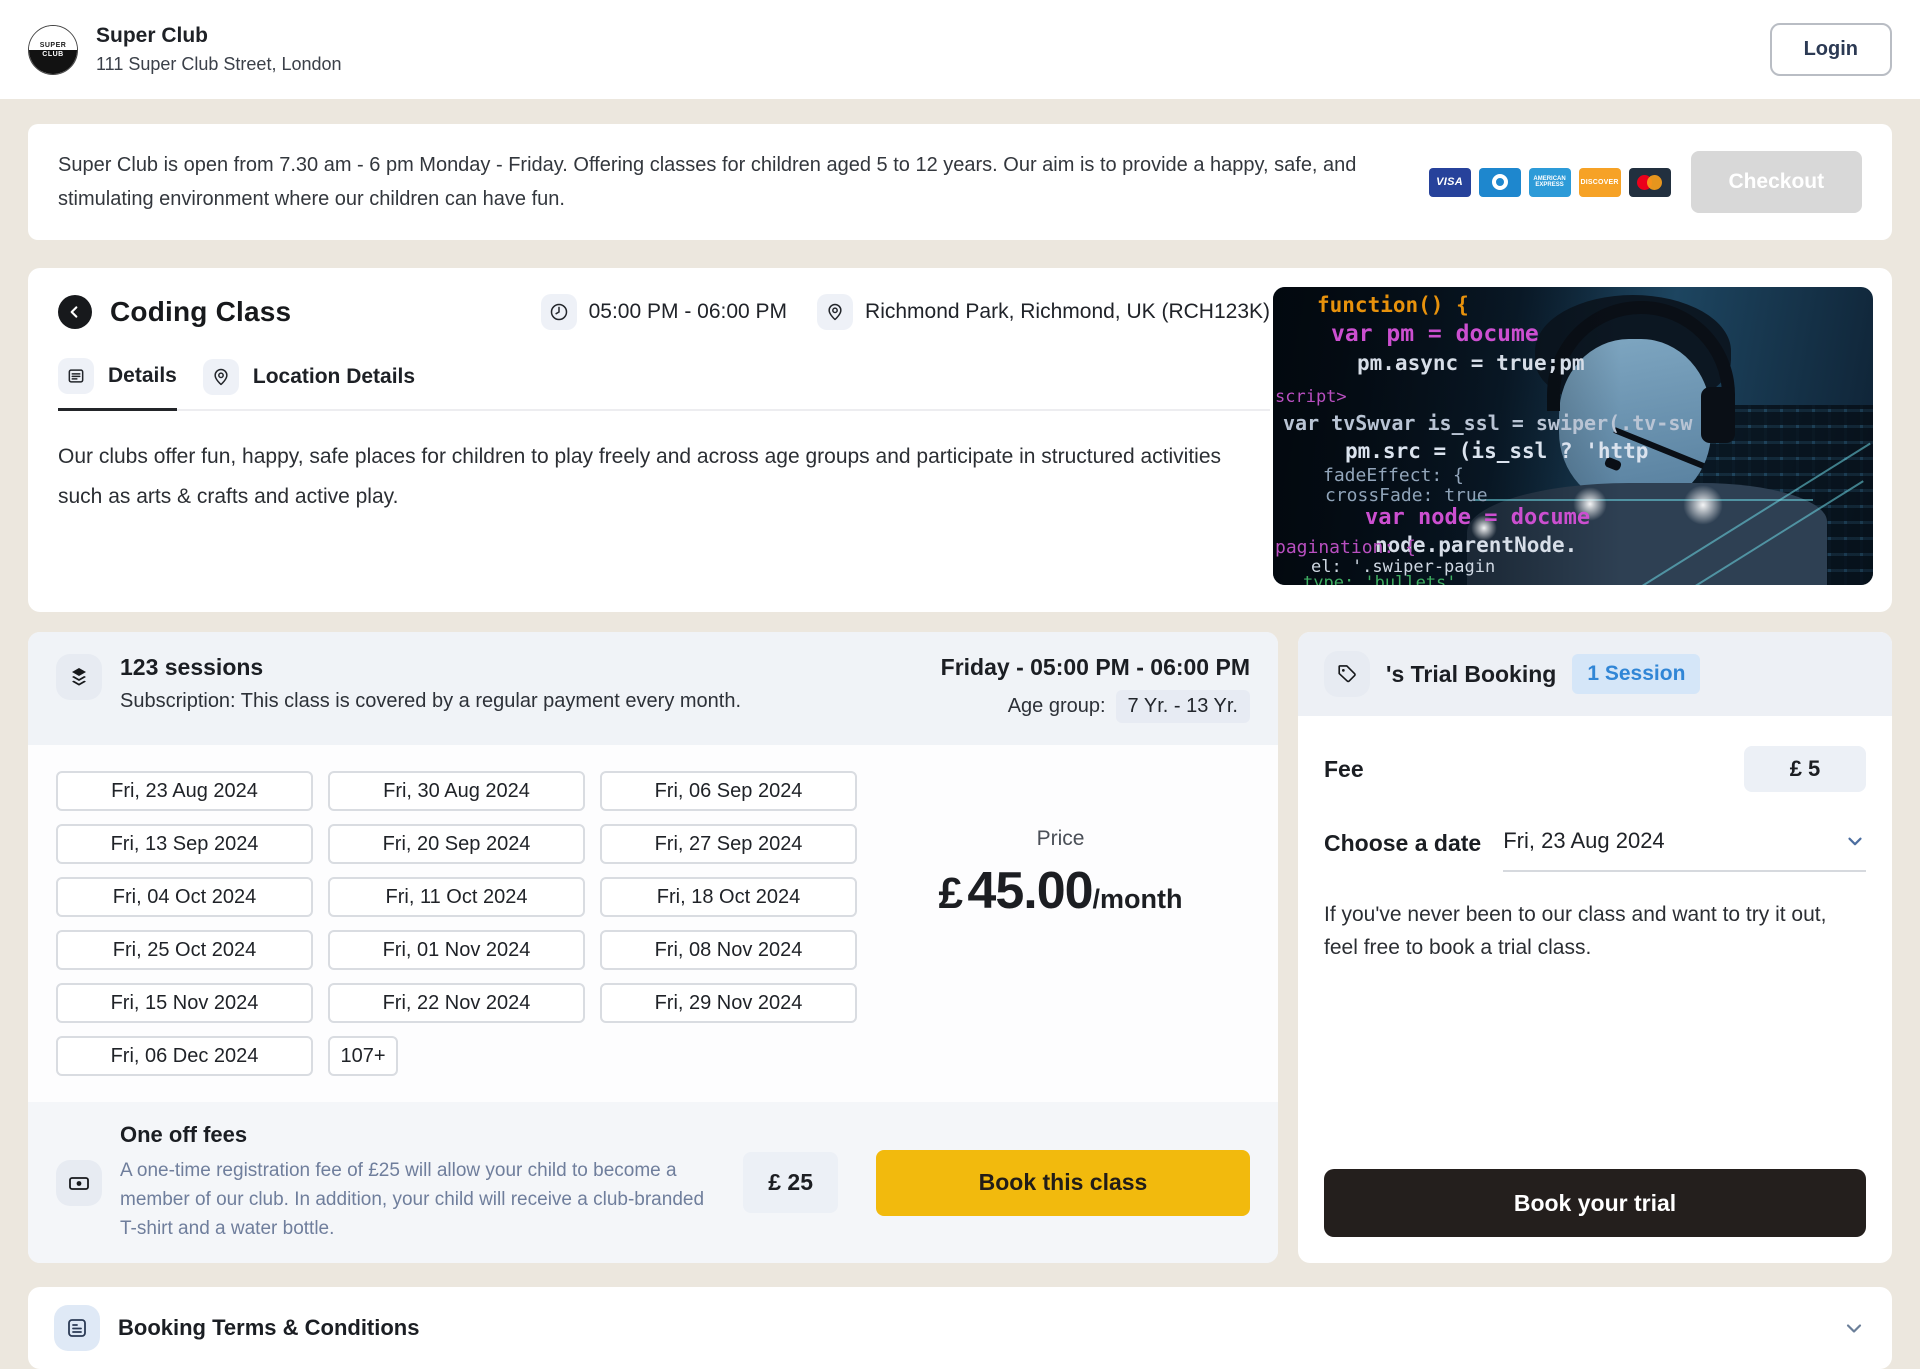 The height and width of the screenshot is (1369, 1920). Describe the element at coordinates (1344, 768) in the screenshot. I see `trial-fee-label: Fee` at that location.